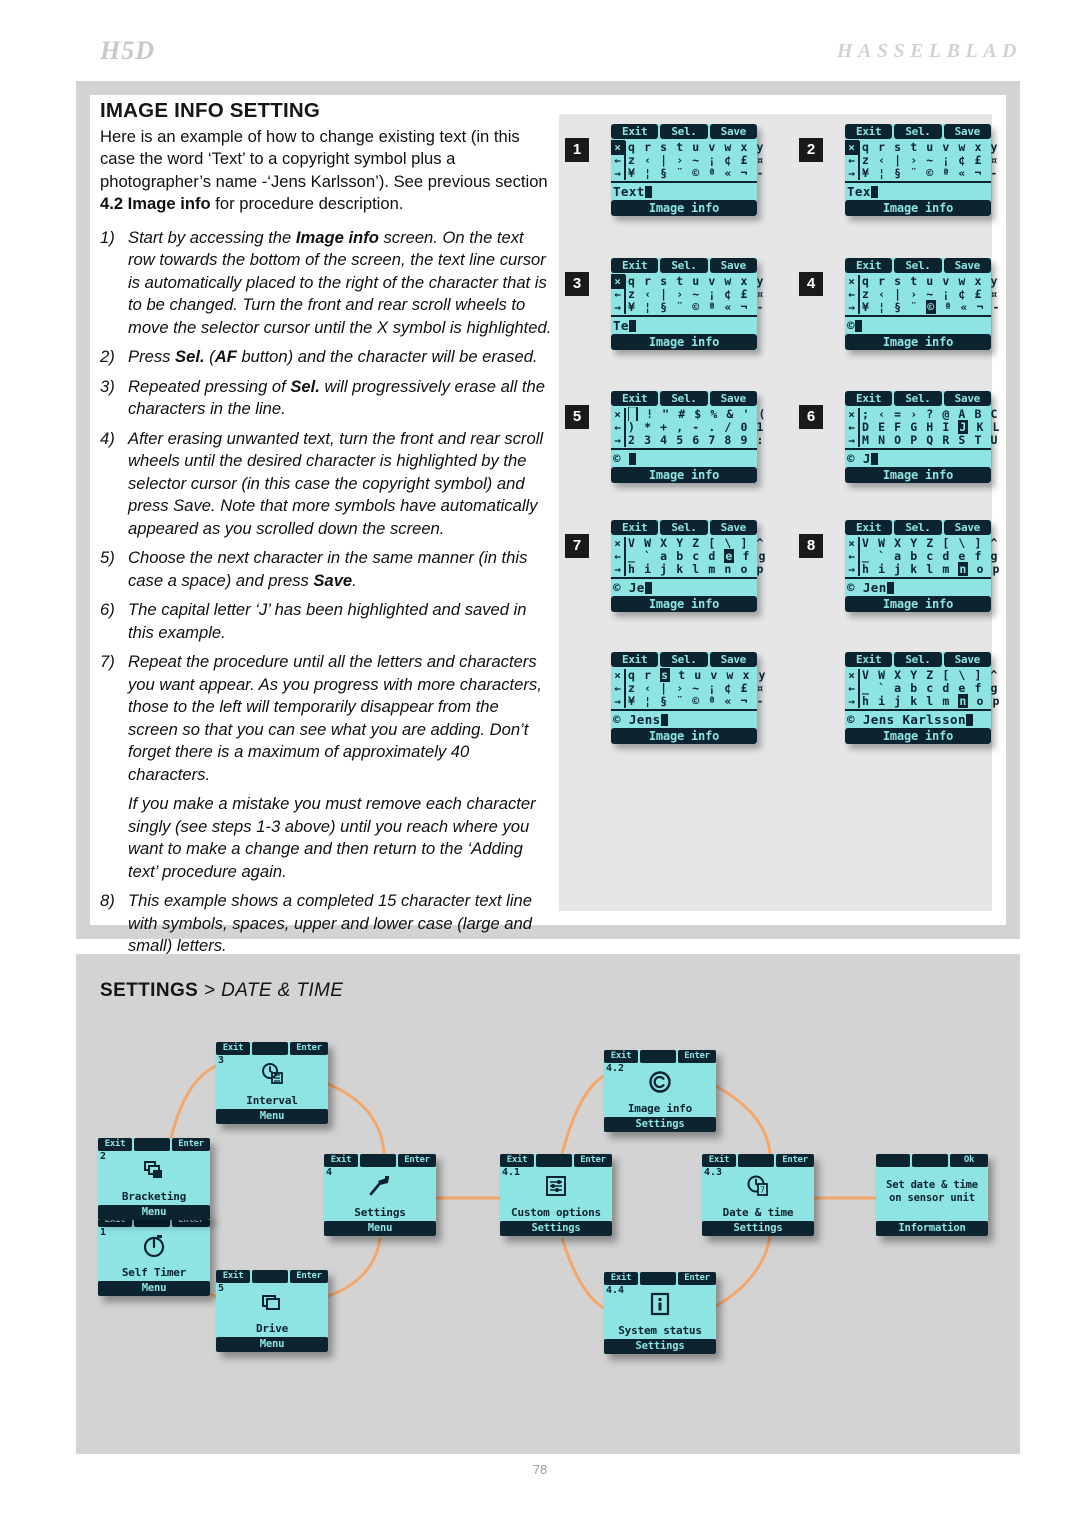 Image resolution: width=1080 pixels, height=1527 pixels. I want to click on character-cell: ', so click(746, 414).